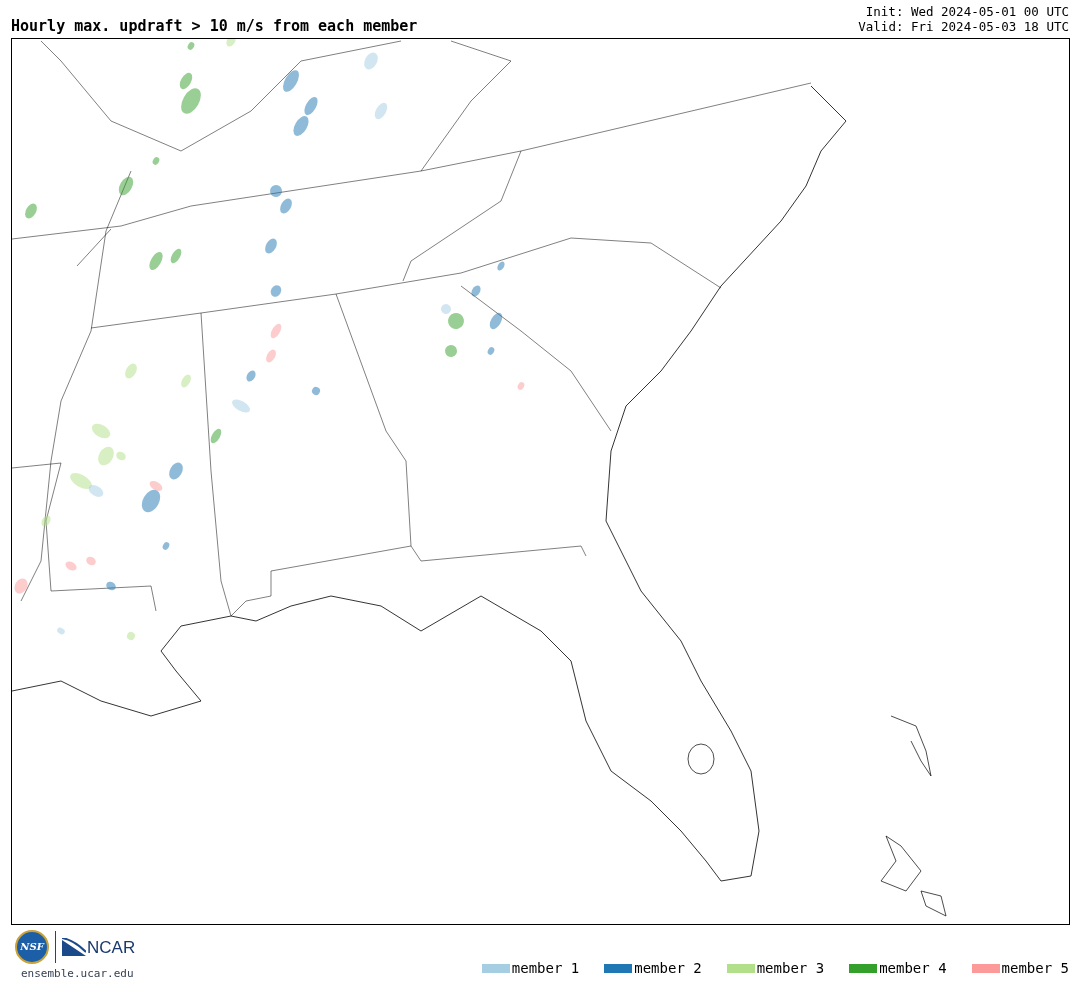 The height and width of the screenshot is (988, 1080). What do you see at coordinates (111, 947) in the screenshot?
I see `ncar-logo: NCAR` at bounding box center [111, 947].